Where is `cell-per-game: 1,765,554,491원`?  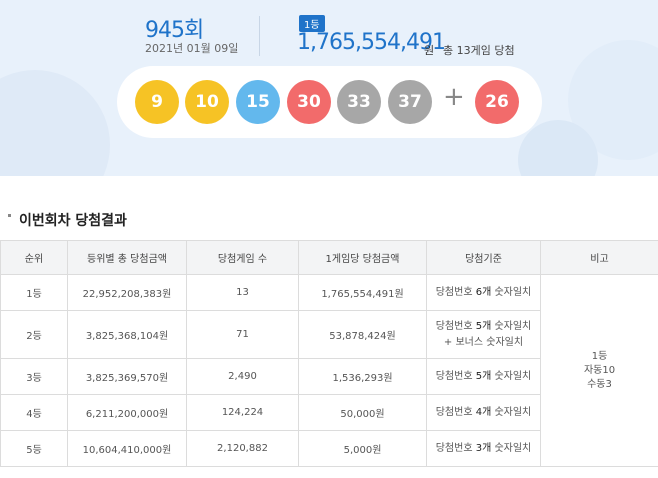 cell-per-game: 1,765,554,491원 is located at coordinates (362, 292).